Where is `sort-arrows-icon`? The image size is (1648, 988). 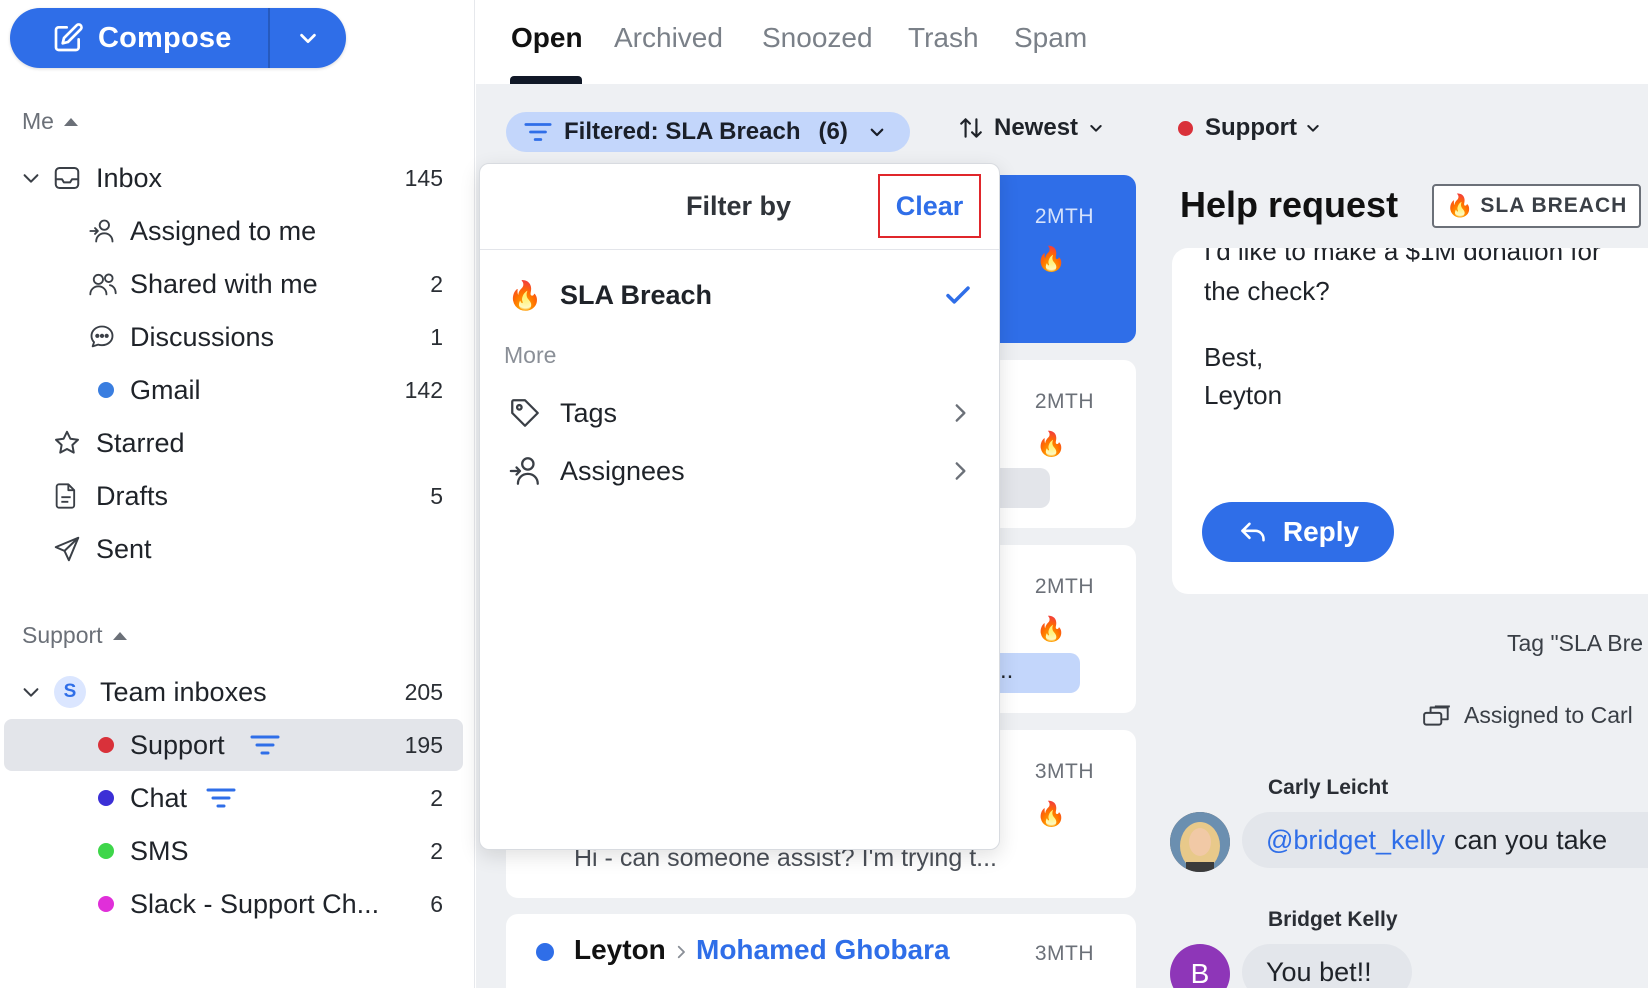 sort-arrows-icon is located at coordinates (971, 128).